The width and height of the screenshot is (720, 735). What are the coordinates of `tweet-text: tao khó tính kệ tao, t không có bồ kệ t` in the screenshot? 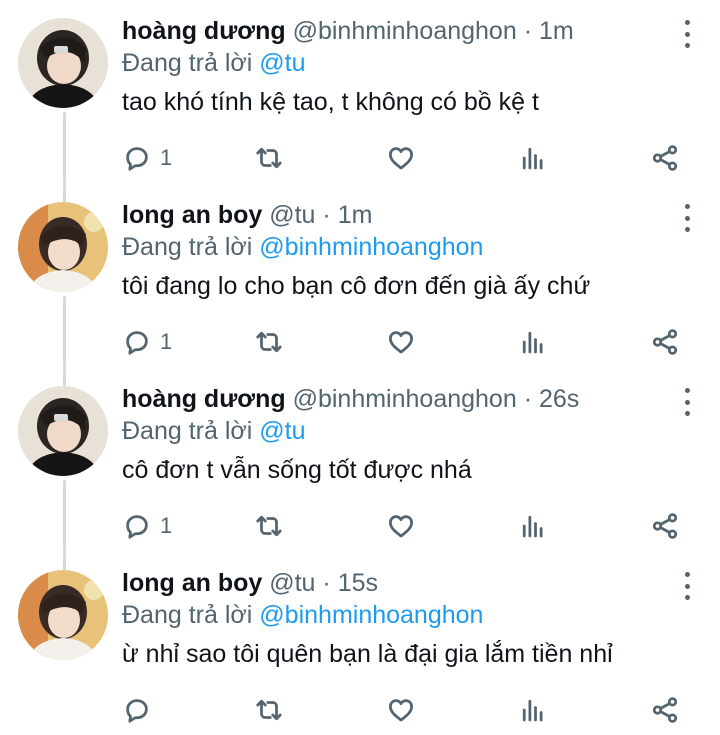 It's located at (330, 102).